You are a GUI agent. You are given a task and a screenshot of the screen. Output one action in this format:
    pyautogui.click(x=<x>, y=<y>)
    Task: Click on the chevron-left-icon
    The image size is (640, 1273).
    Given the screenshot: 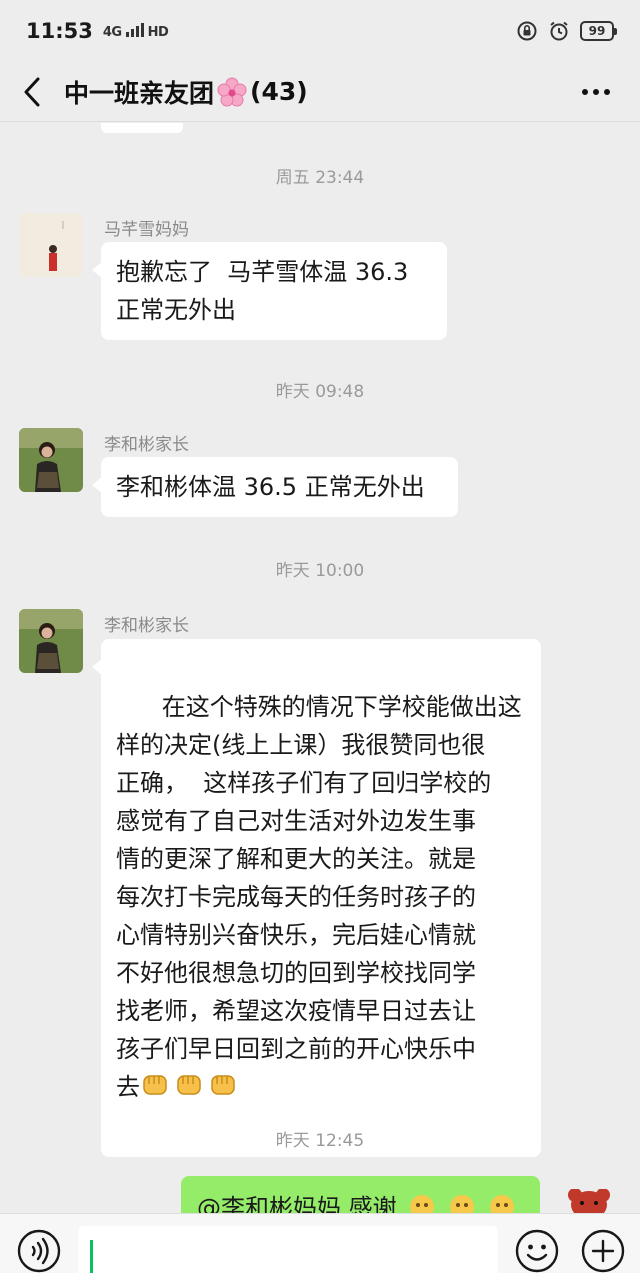 What is the action you would take?
    pyautogui.click(x=32, y=91)
    